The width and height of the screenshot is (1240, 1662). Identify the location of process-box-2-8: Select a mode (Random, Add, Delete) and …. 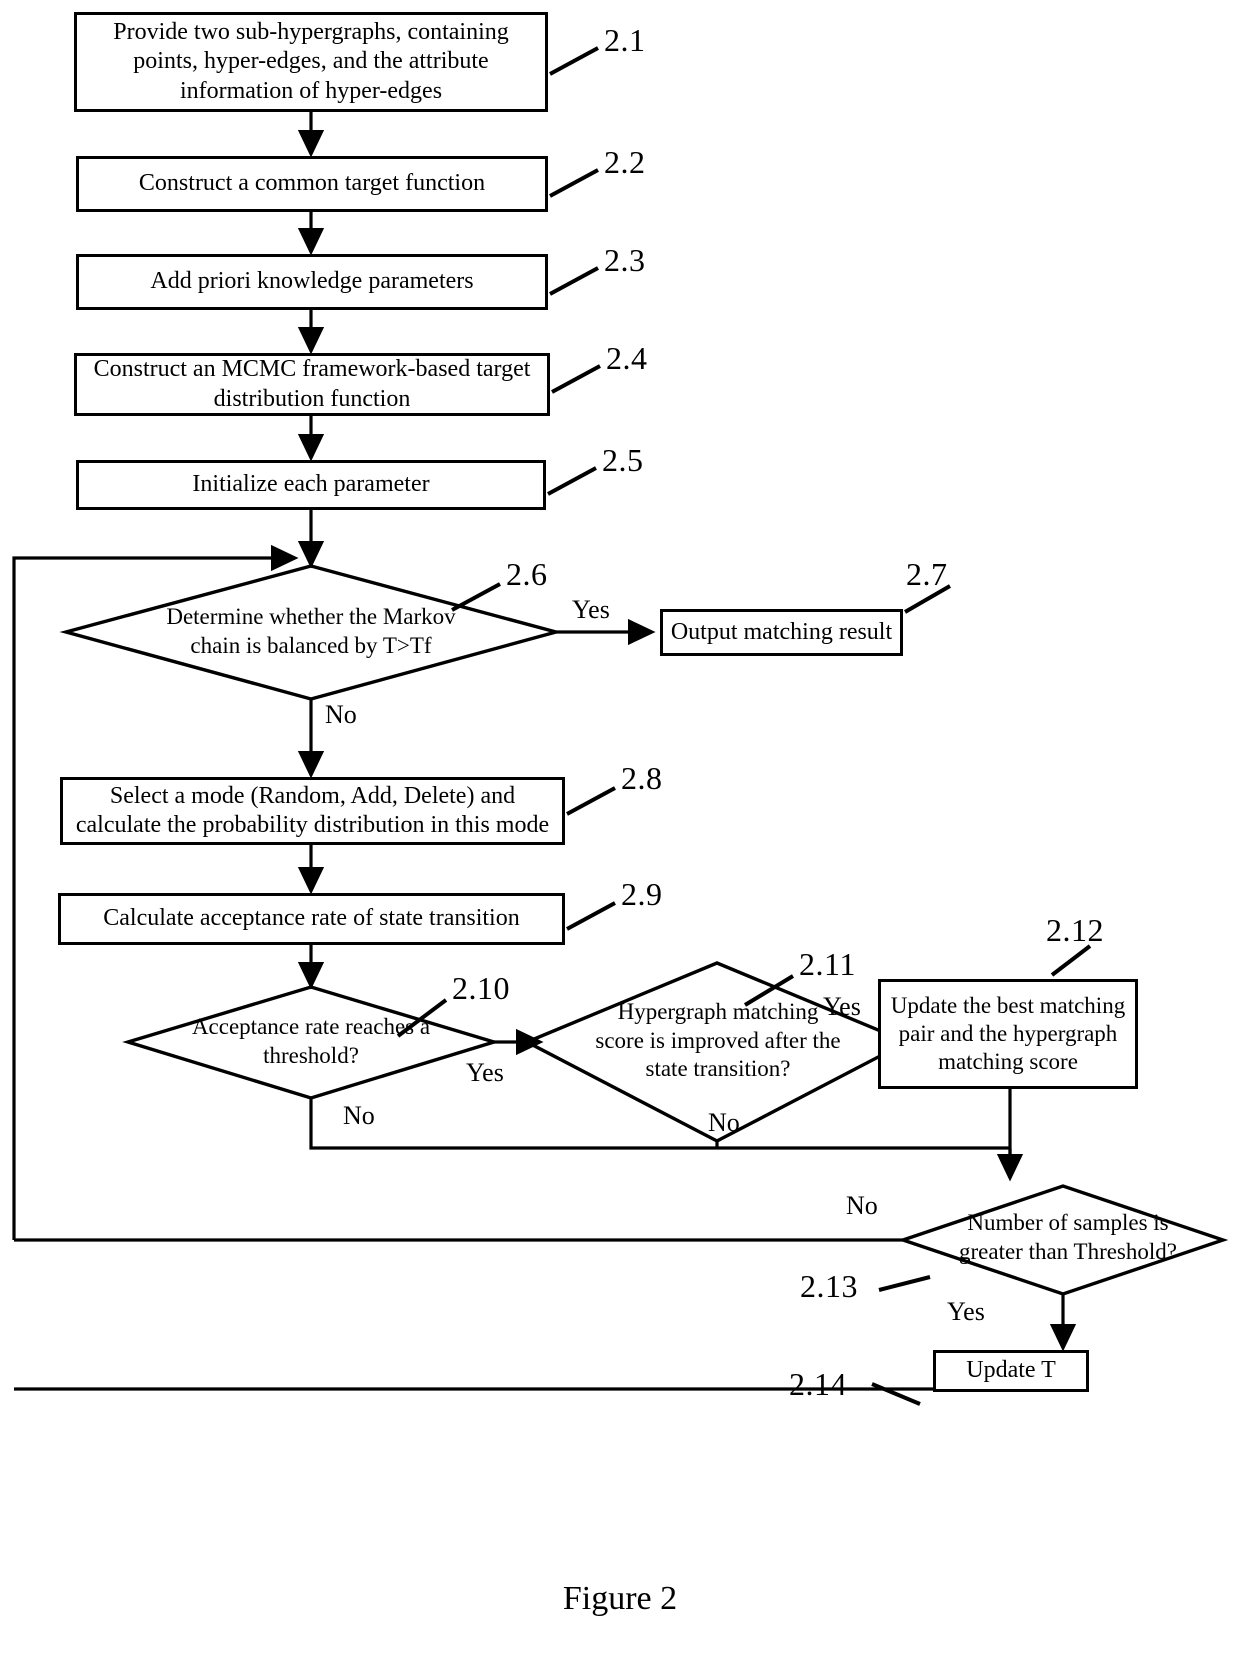
(312, 811).